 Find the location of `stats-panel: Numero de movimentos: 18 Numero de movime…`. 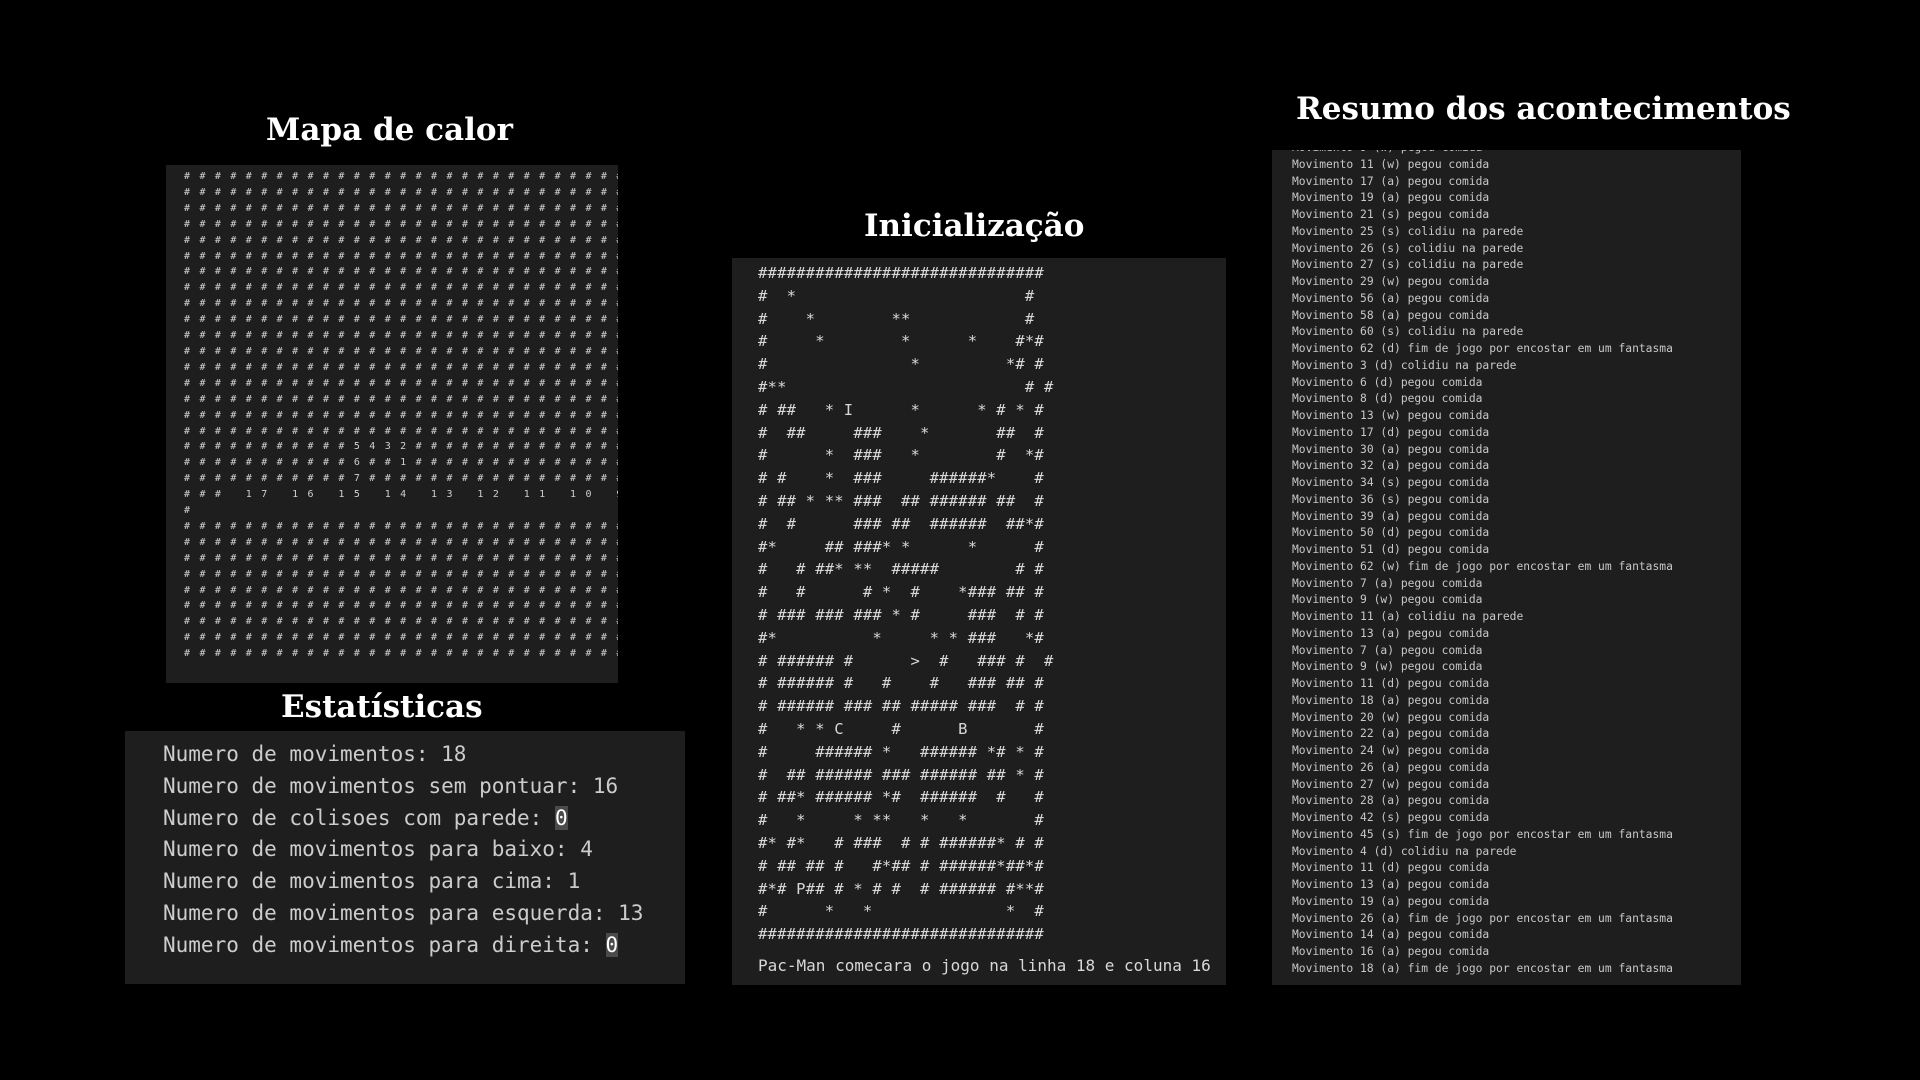

stats-panel: Numero de movimentos: 18 Numero de movime… is located at coordinates (405, 857).